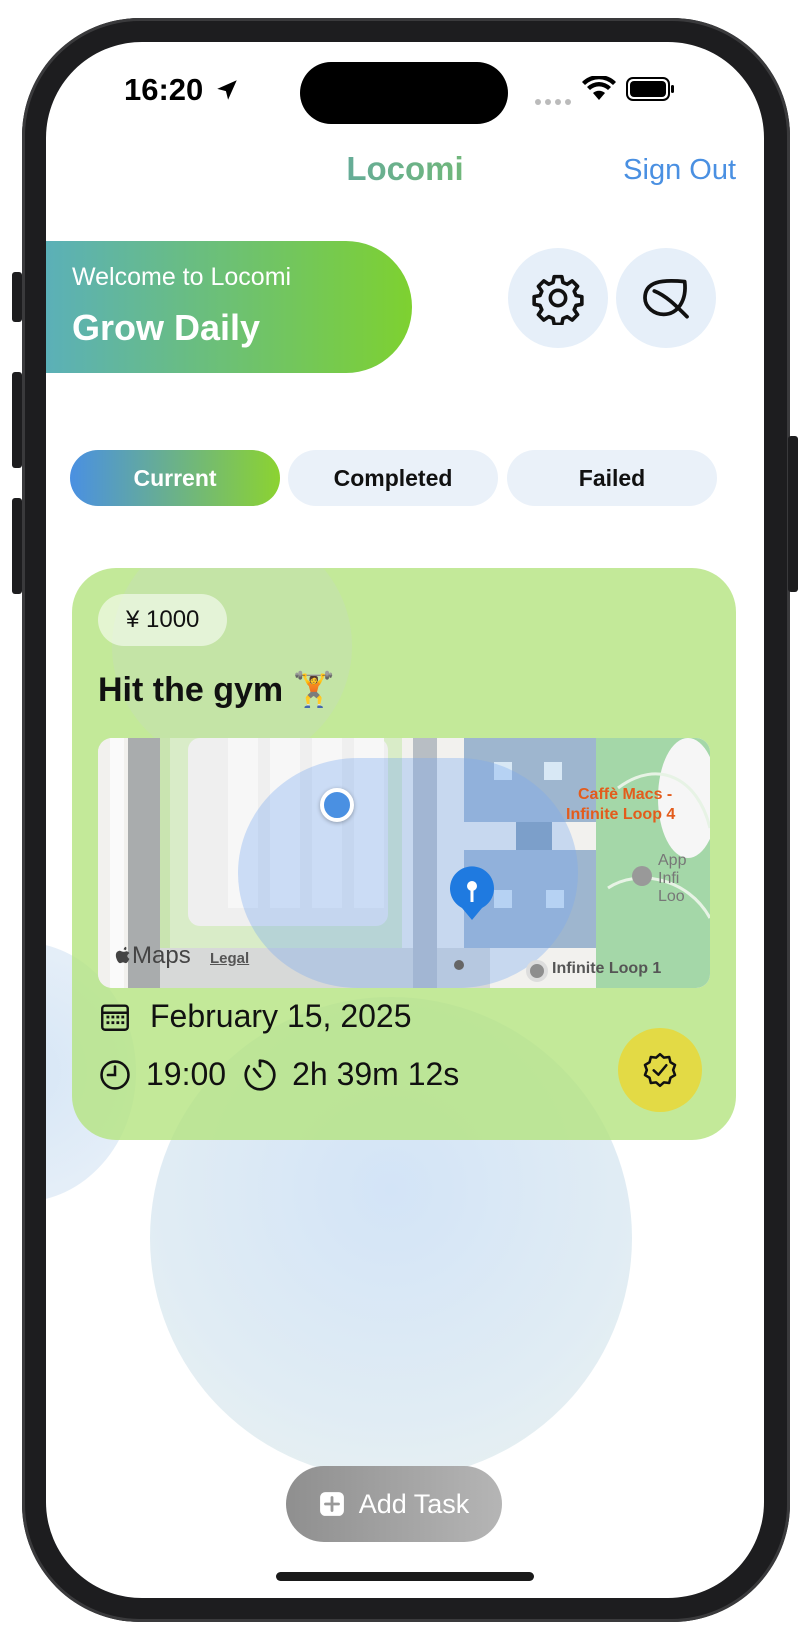 The image size is (810, 1630). Describe the element at coordinates (186, 1074) in the screenshot. I see `task-time: 19:00` at that location.